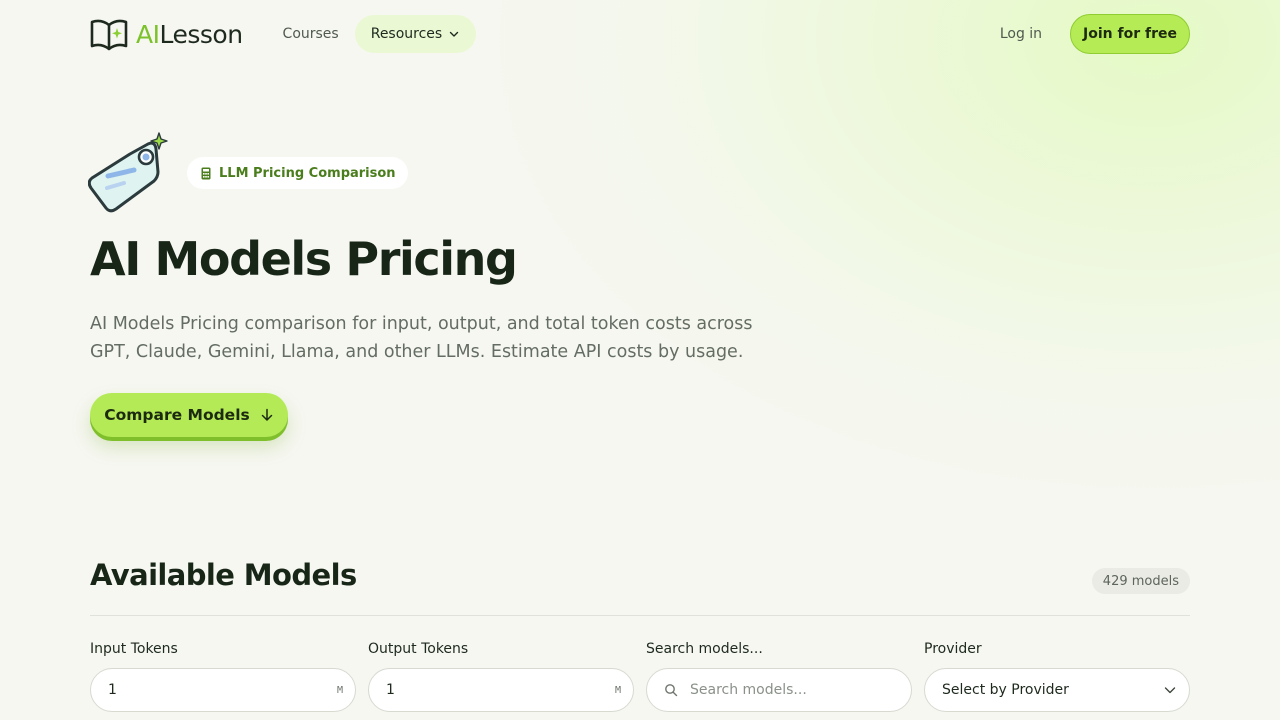 Image resolution: width=1280 pixels, height=720 pixels. I want to click on main-nav: Courses Resources, so click(375, 34).